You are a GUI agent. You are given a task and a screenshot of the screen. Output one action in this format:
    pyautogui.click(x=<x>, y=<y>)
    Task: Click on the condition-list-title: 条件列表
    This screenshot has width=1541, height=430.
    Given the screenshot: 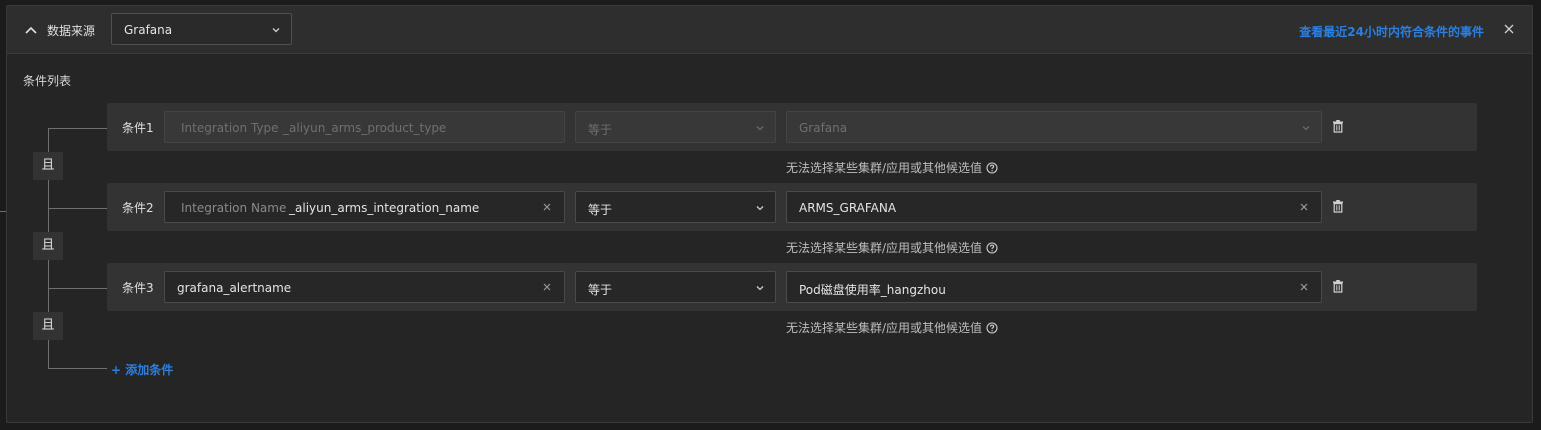 What is the action you would take?
    pyautogui.click(x=47, y=81)
    